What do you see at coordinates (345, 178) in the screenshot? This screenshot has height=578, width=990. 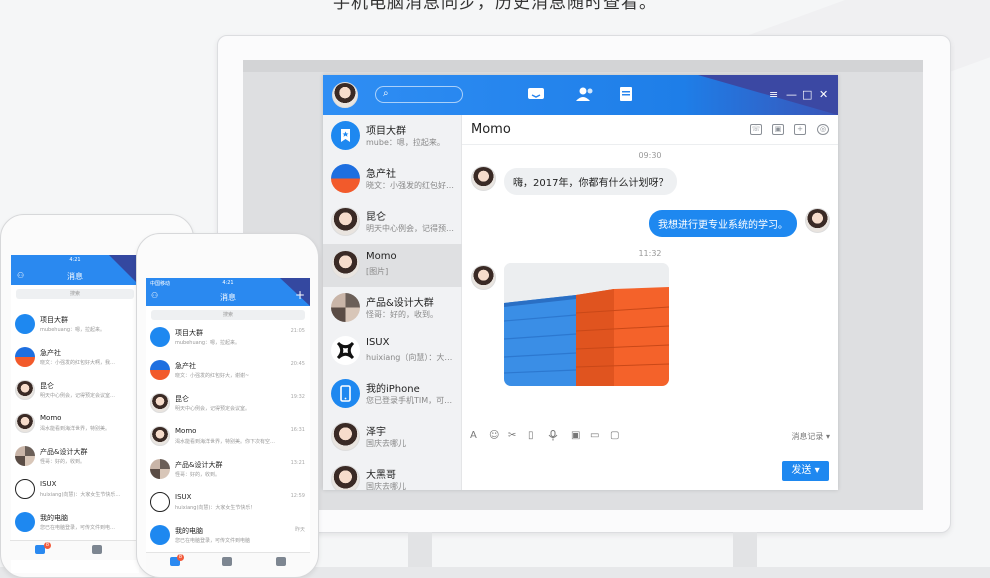 I see `group-avatar` at bounding box center [345, 178].